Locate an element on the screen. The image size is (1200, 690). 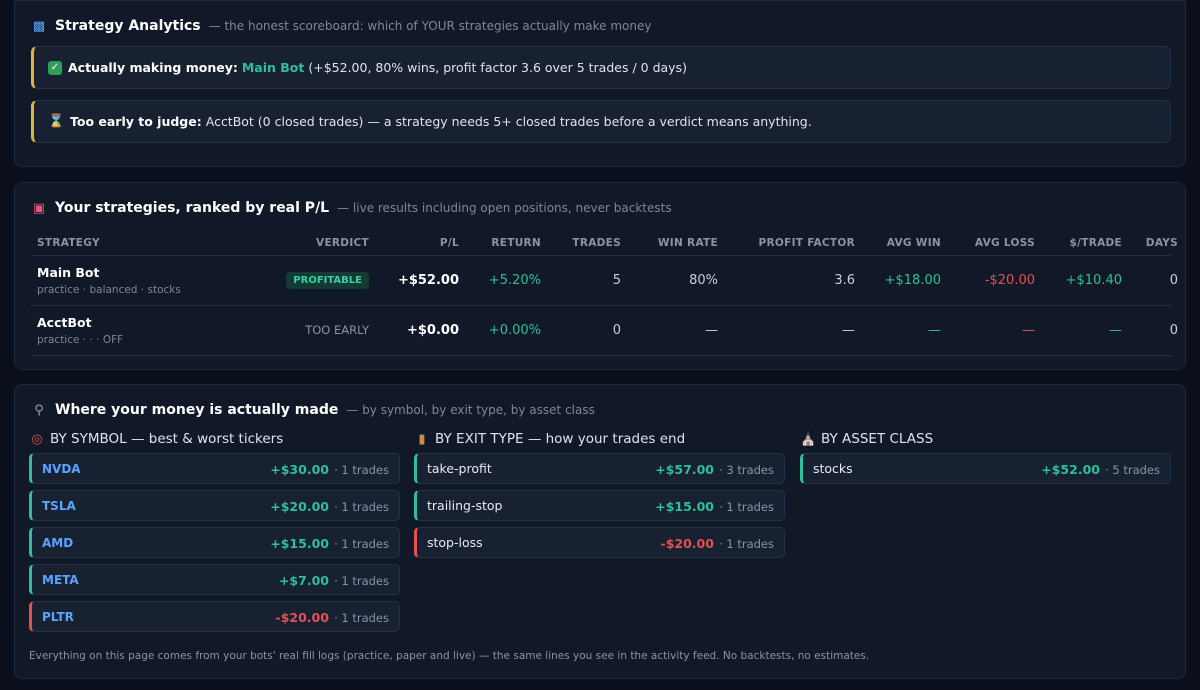
column-header: TRADES is located at coordinates (581, 243).